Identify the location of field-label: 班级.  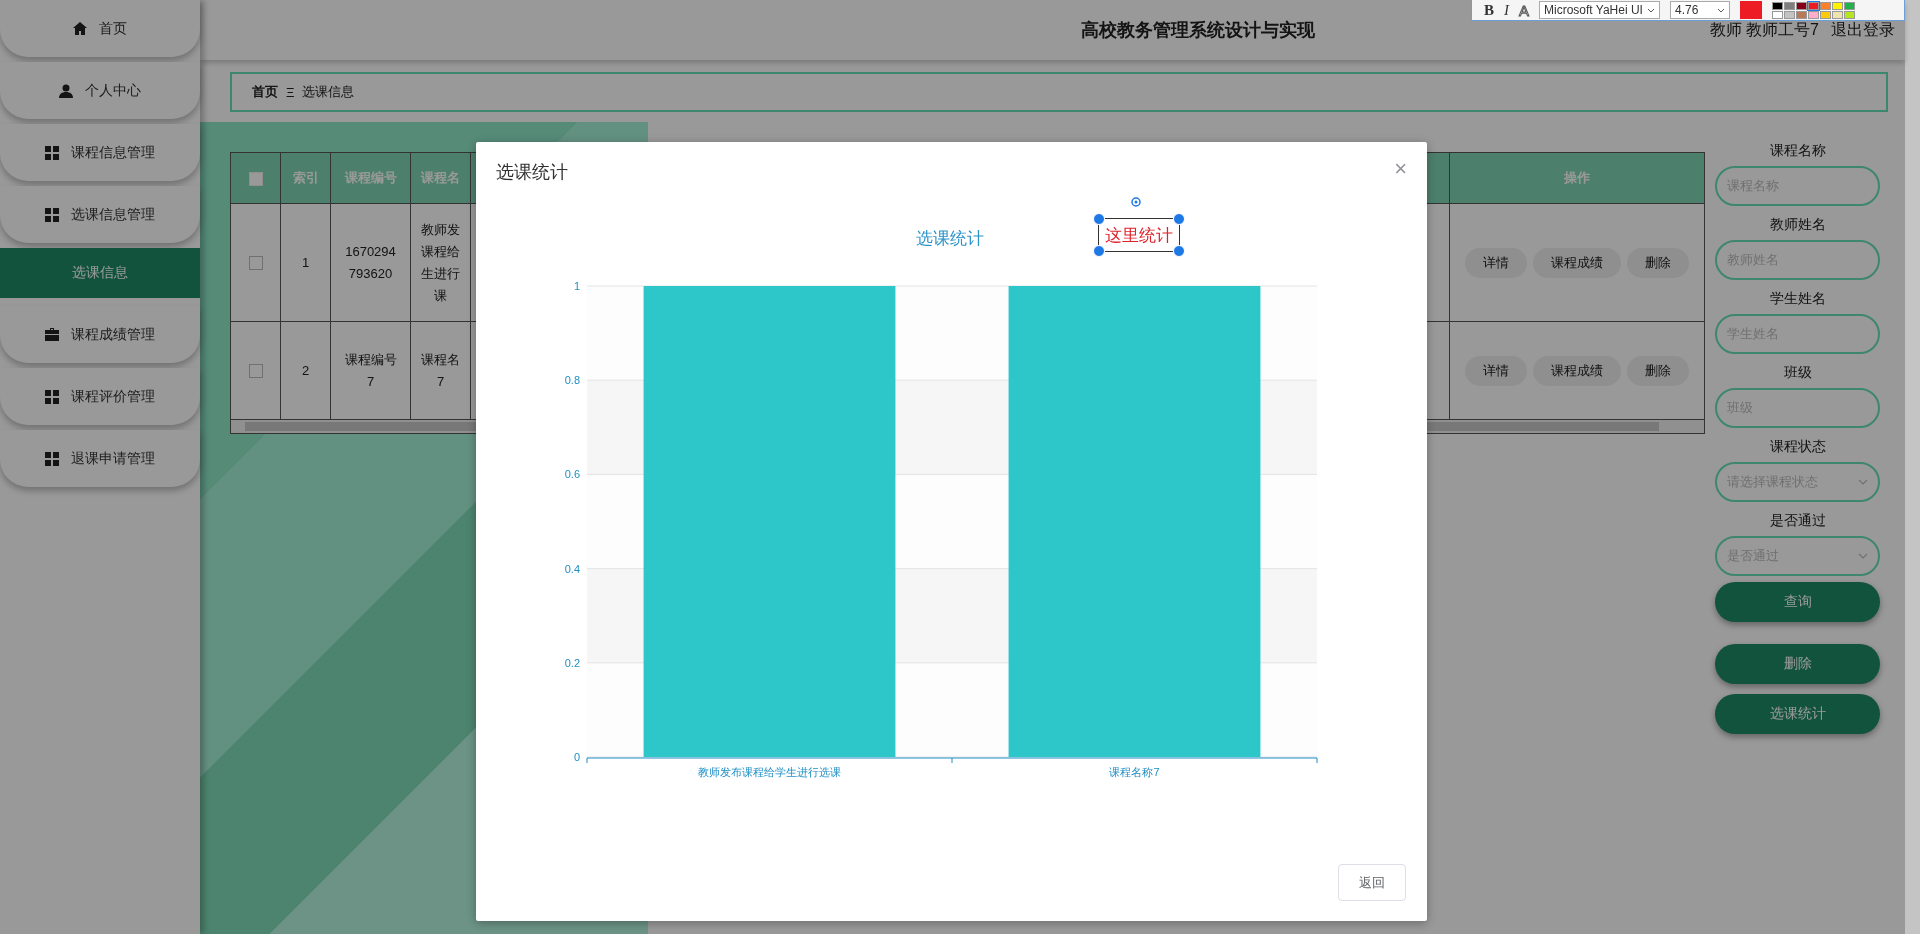
(1797, 372).